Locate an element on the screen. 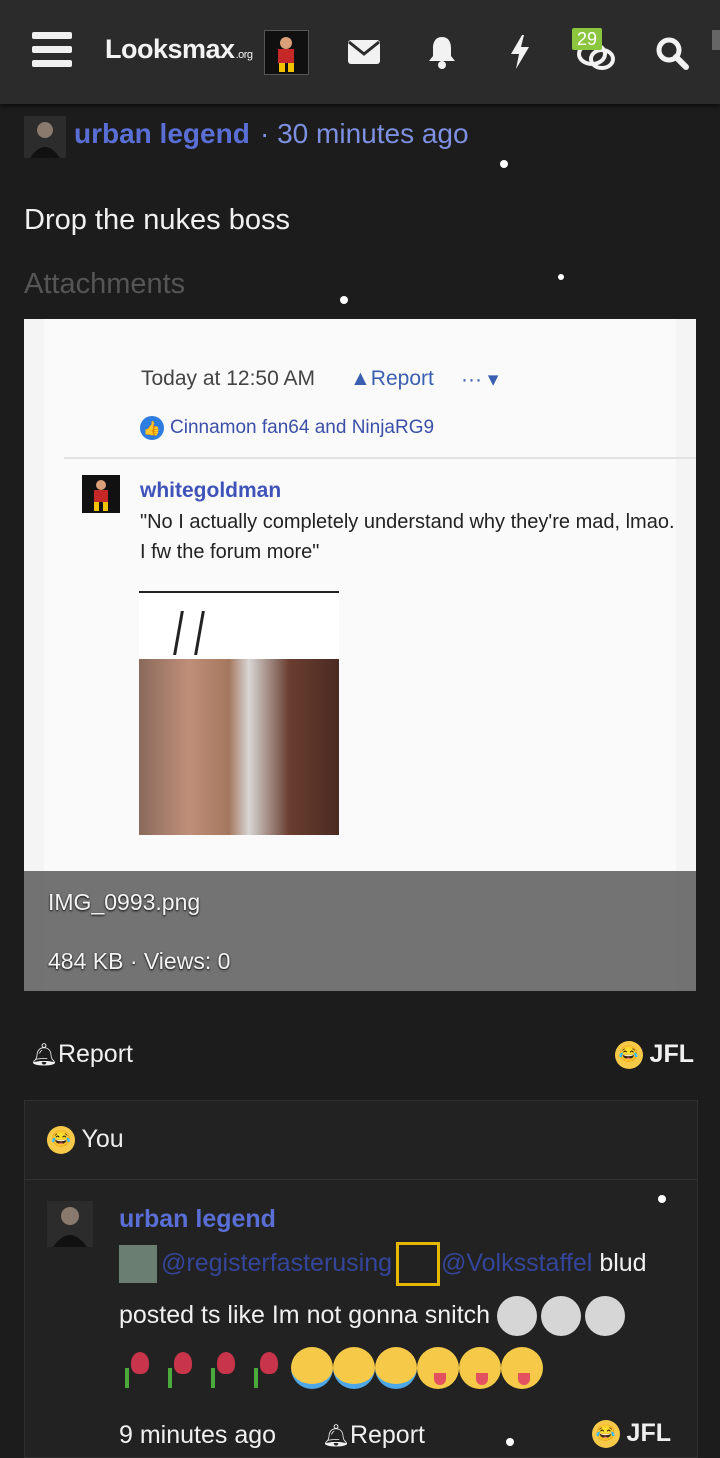  menu-icon is located at coordinates (52, 50).